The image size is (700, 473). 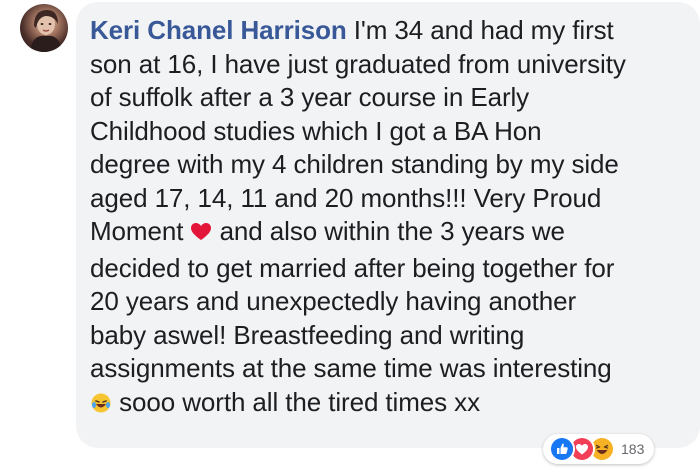 What do you see at coordinates (599, 449) in the screenshot?
I see `reaction-summary: 183` at bounding box center [599, 449].